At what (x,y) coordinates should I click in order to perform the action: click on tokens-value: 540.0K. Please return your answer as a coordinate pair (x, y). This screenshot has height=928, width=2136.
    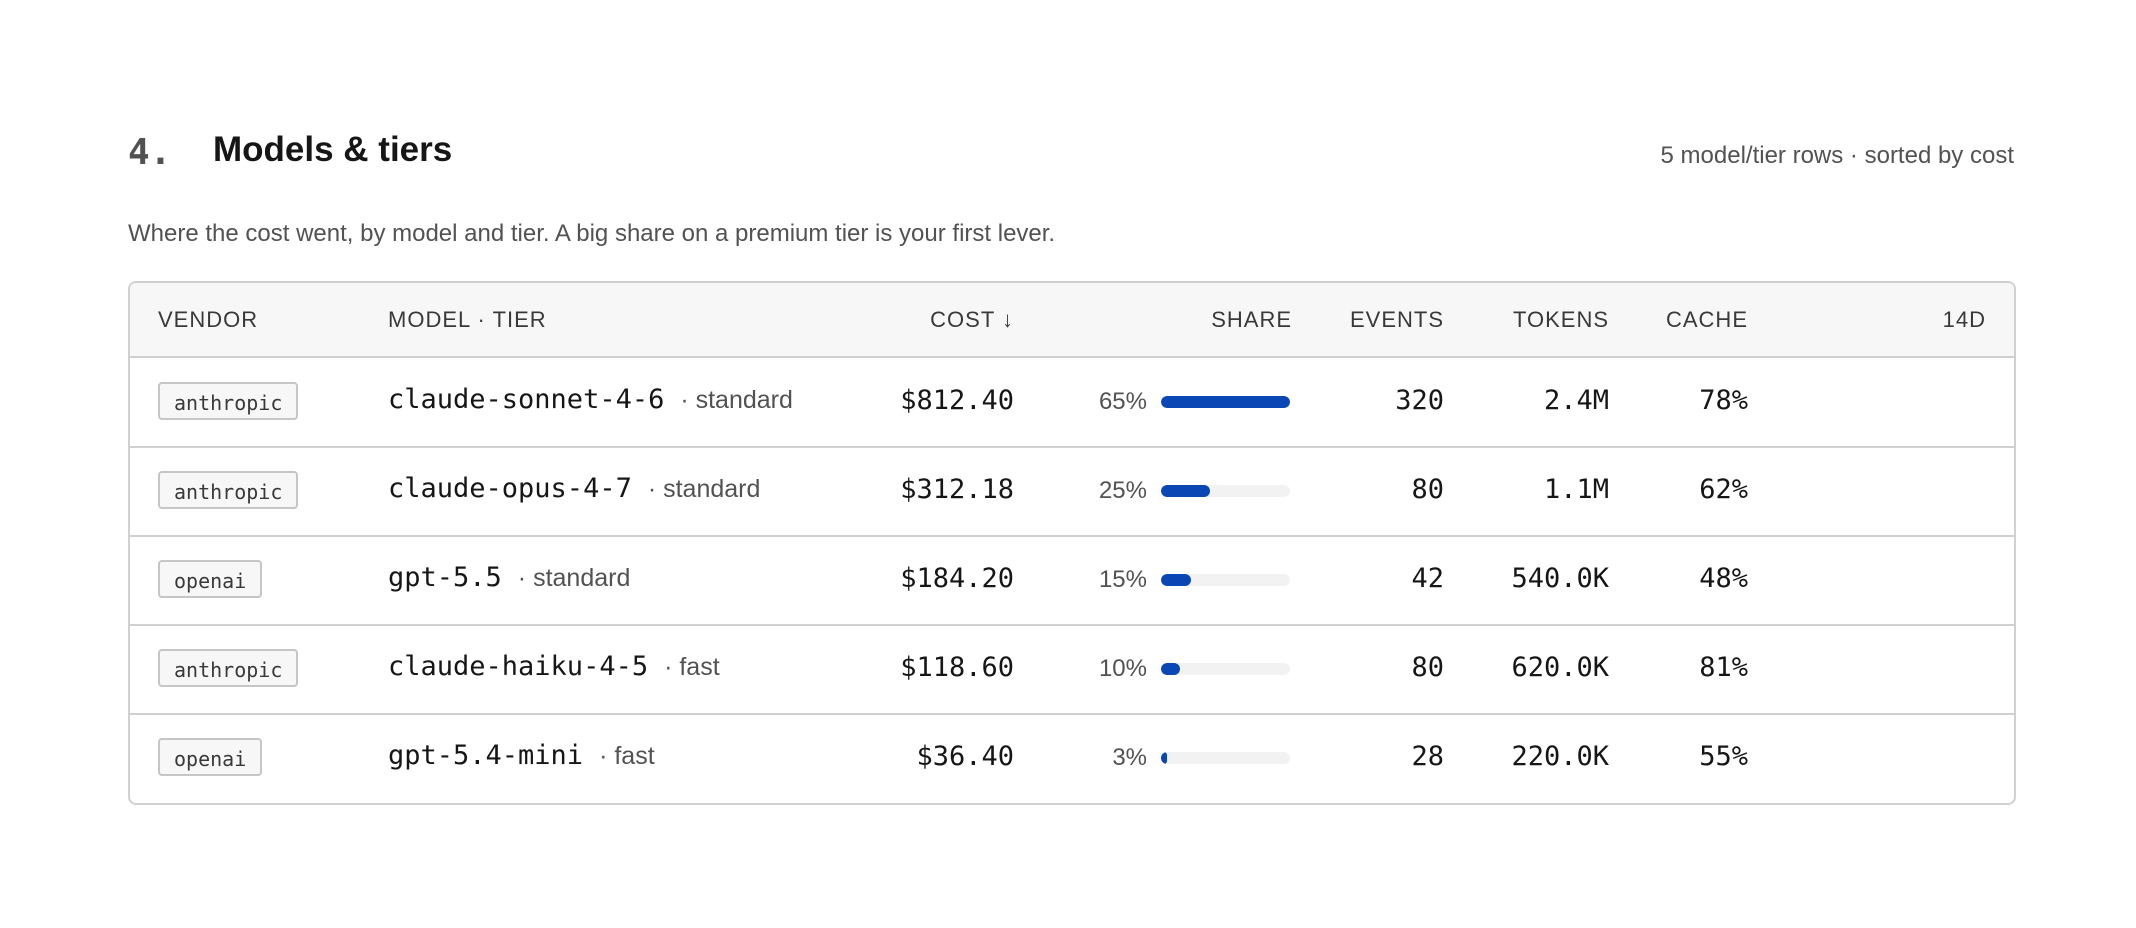
    Looking at the image, I should click on (1560, 578).